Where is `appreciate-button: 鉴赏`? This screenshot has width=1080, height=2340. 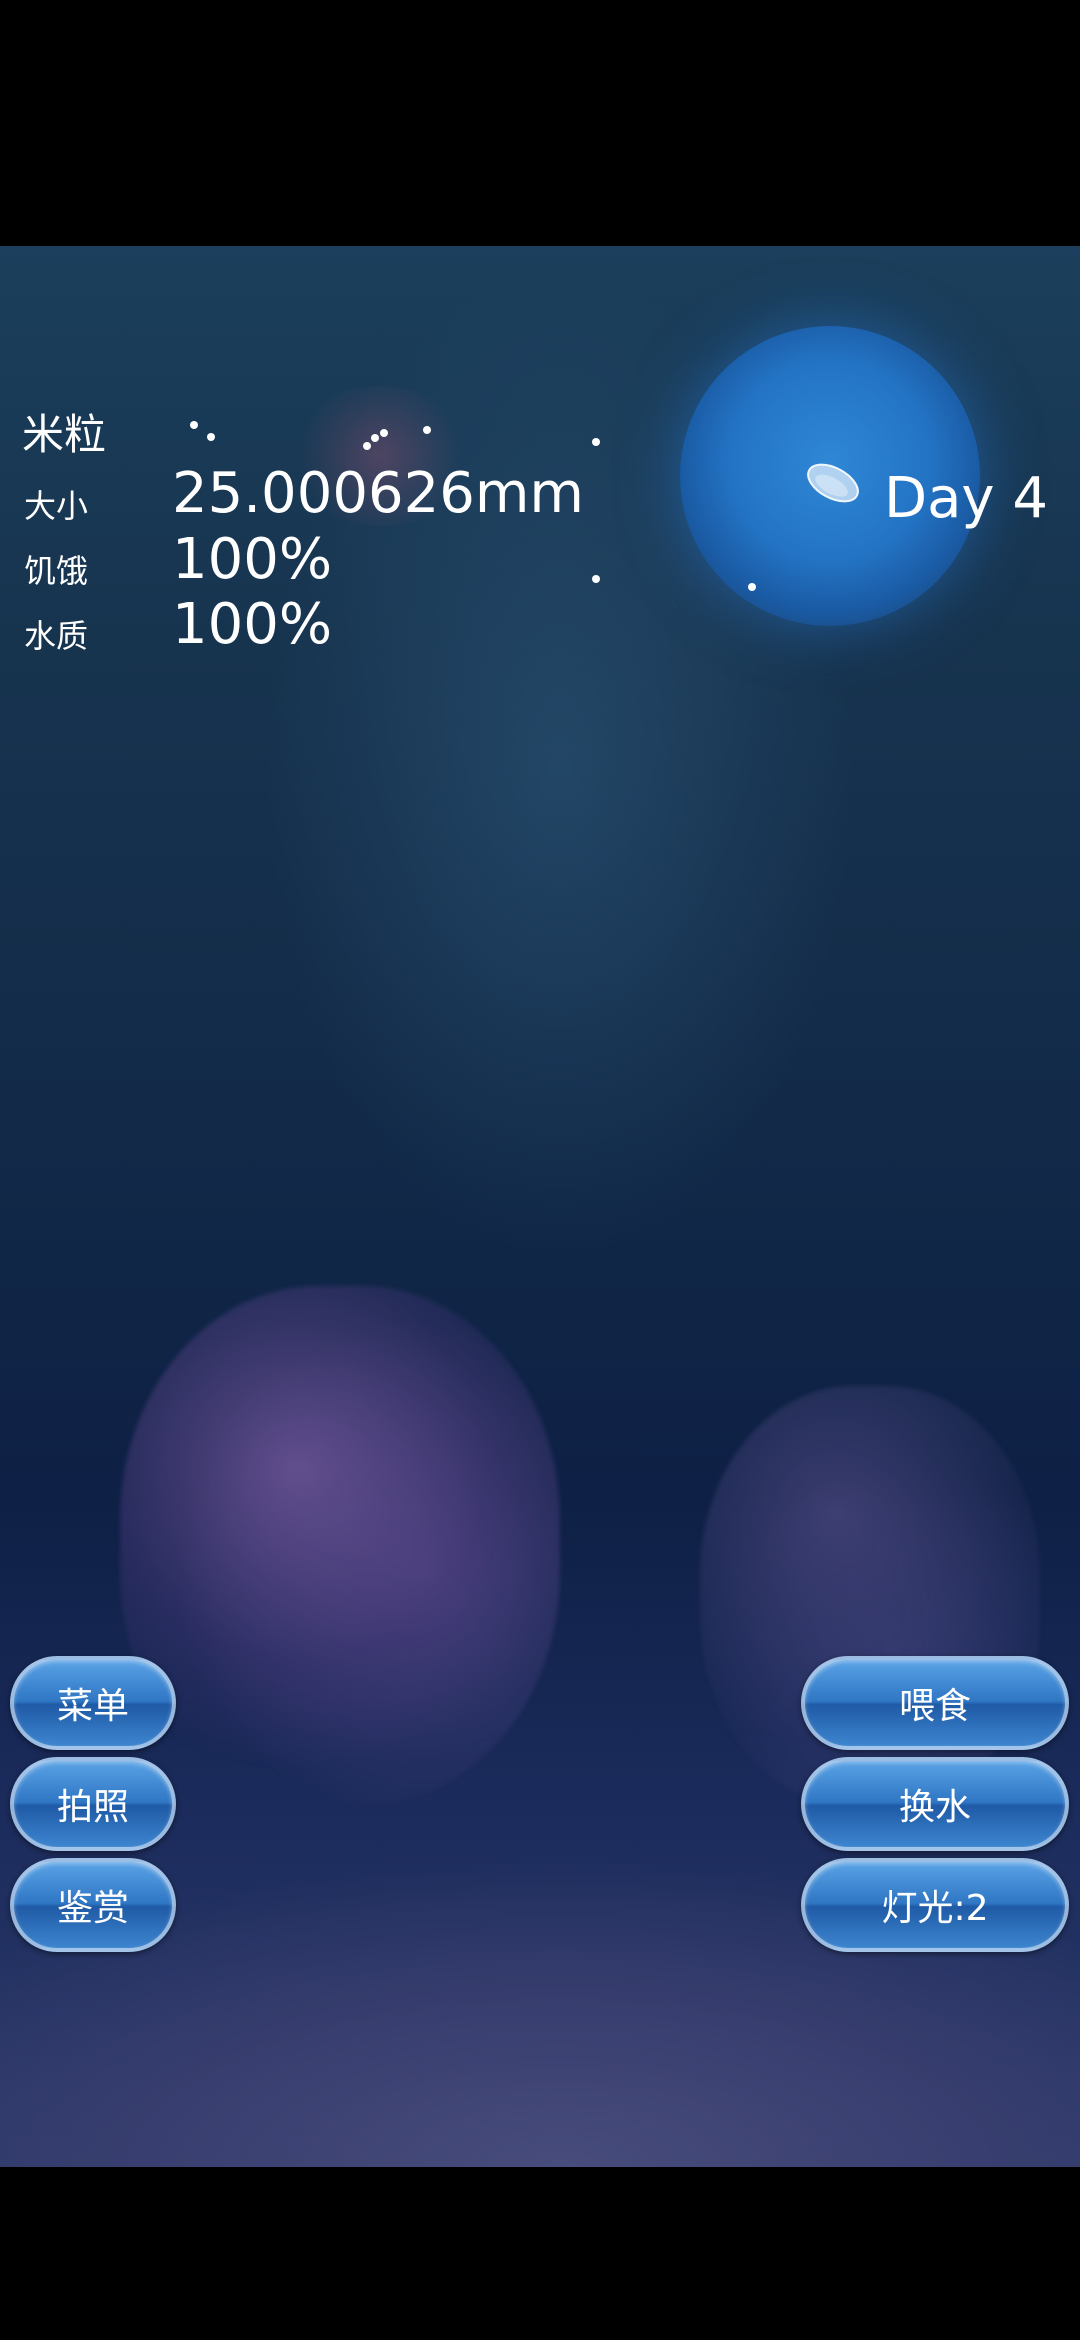
appreciate-button: 鉴赏 is located at coordinates (93, 1905).